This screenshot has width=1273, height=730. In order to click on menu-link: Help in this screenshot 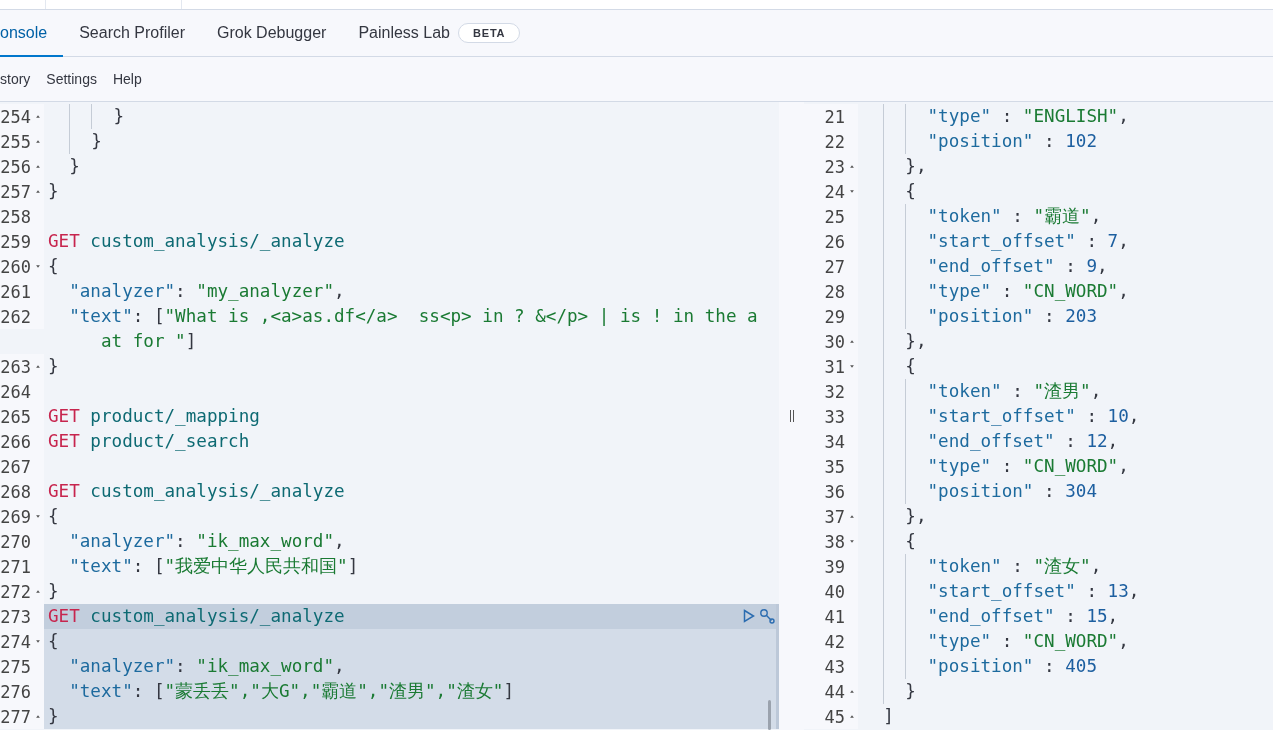, I will do `click(127, 79)`.